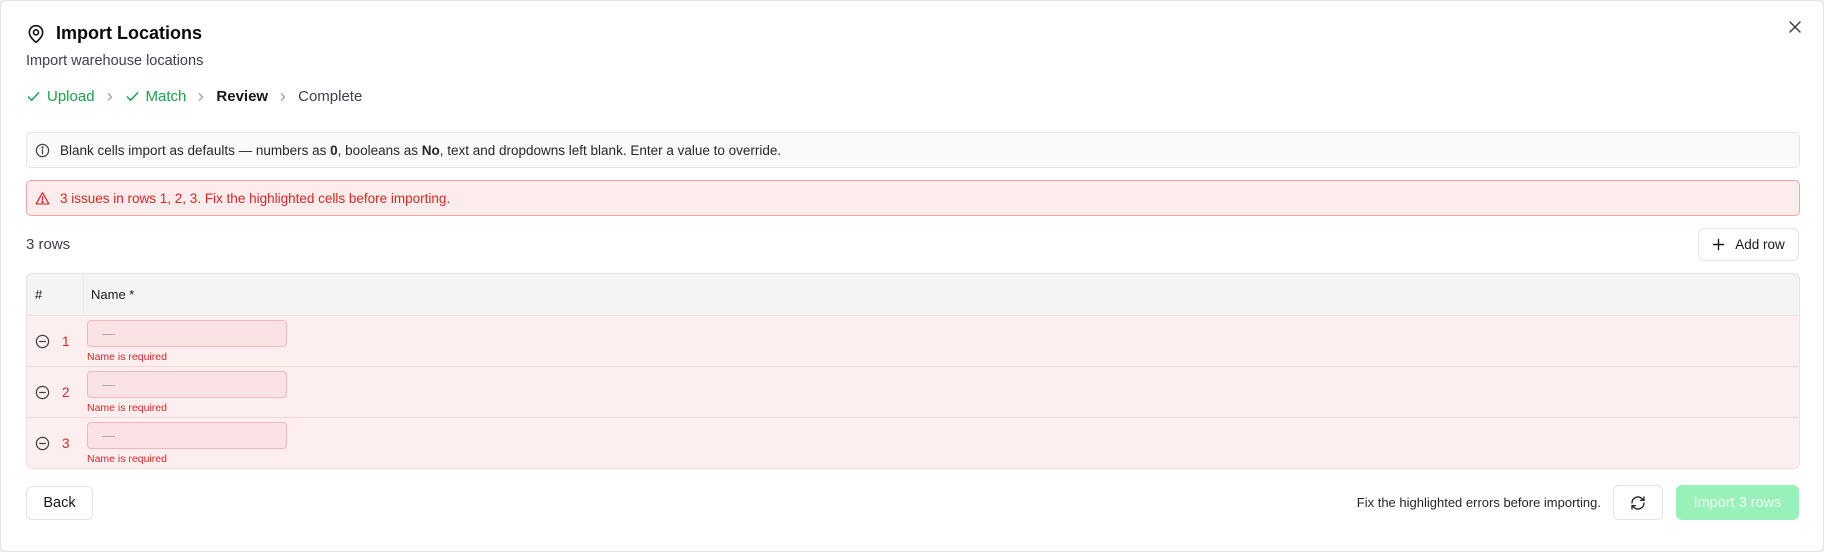 The image size is (1824, 552). I want to click on step-upload: Upload, so click(60, 96).